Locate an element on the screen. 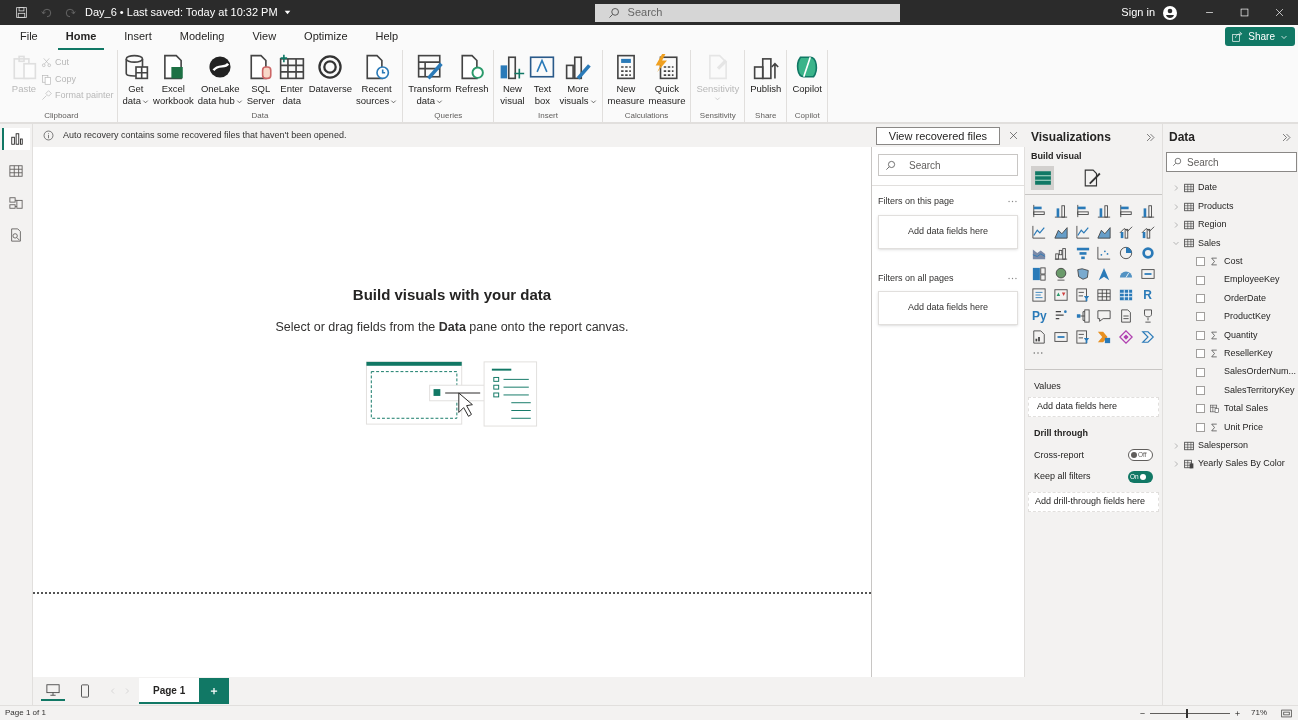 This screenshot has width=1298, height=720. search-placeholder: Search is located at coordinates (925, 165).